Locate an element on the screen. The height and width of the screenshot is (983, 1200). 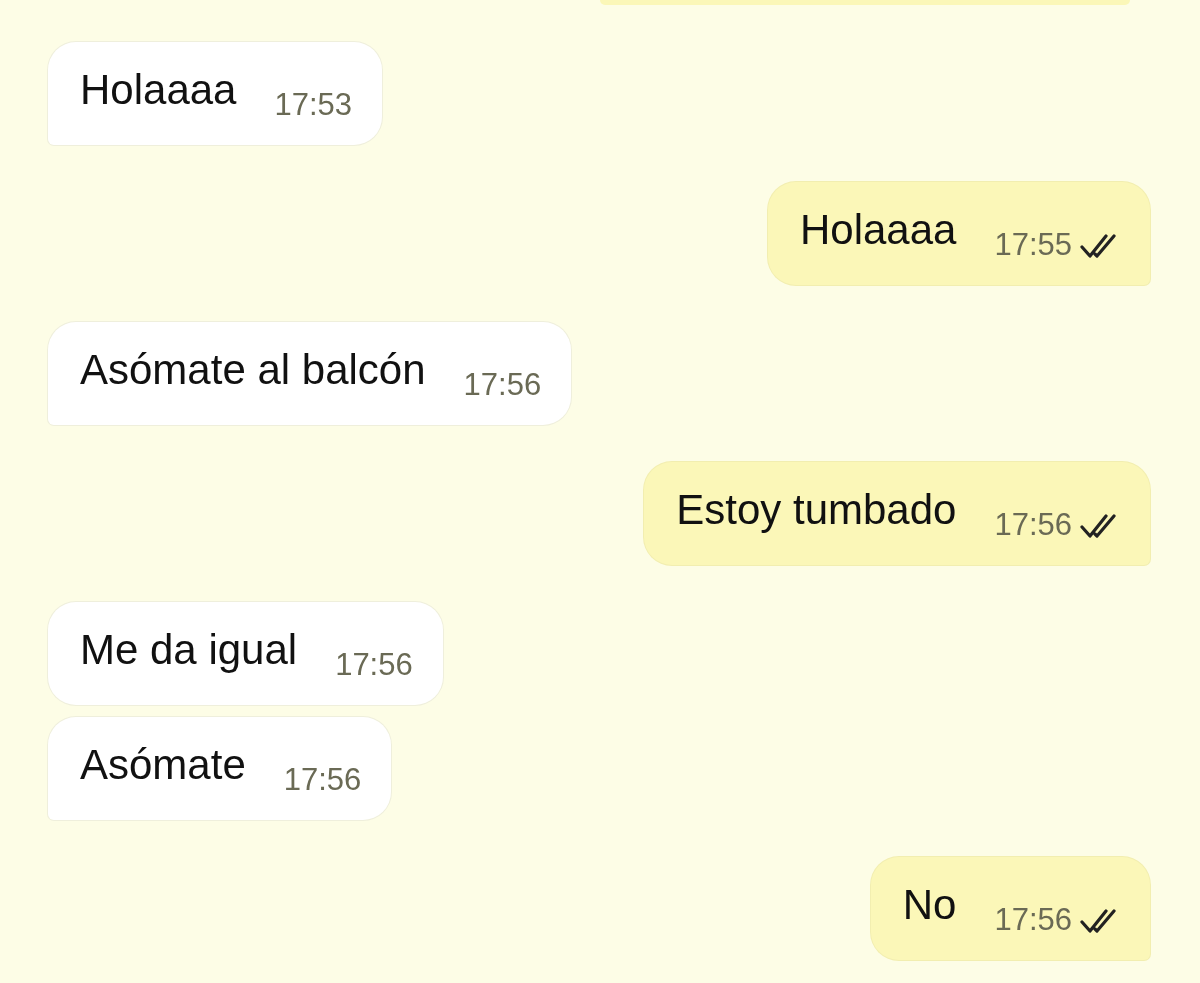
message-text: No is located at coordinates (929, 904).